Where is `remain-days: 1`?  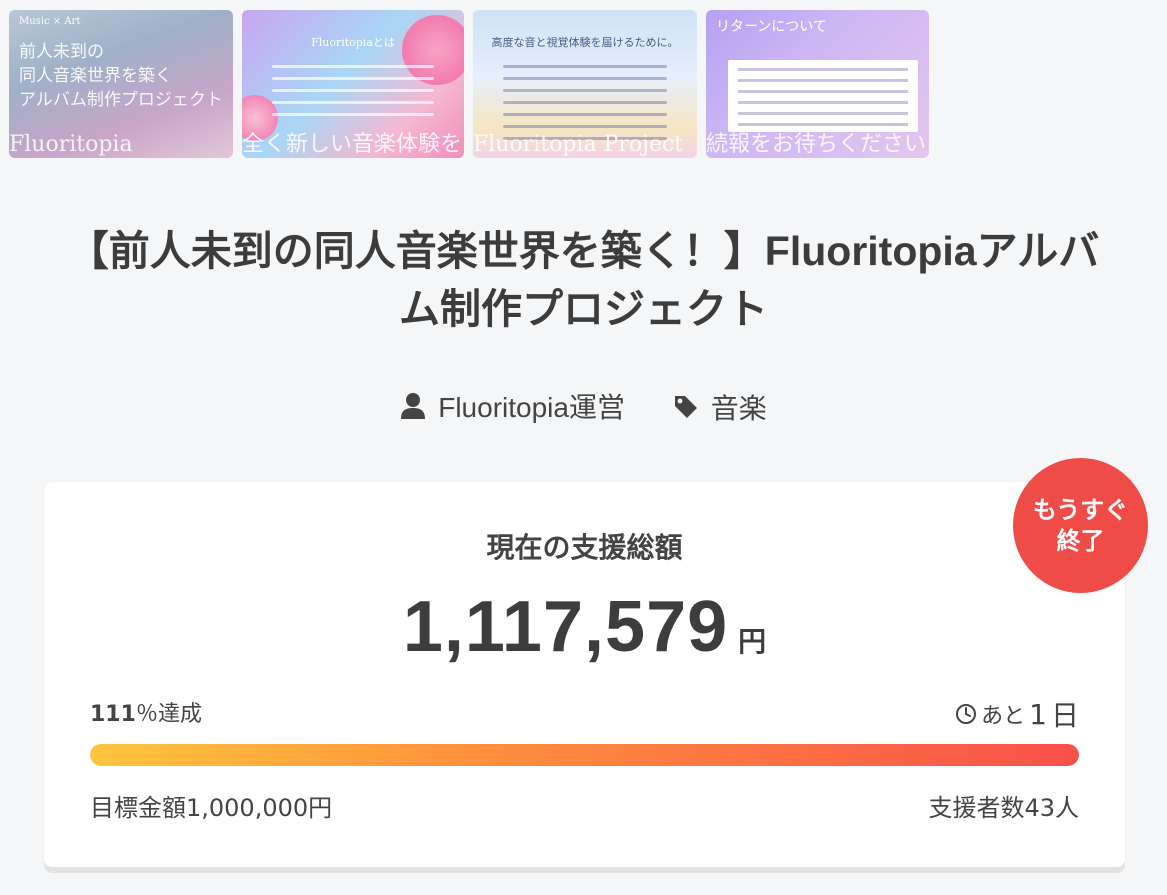
remain-days: 1 is located at coordinates (1038, 714).